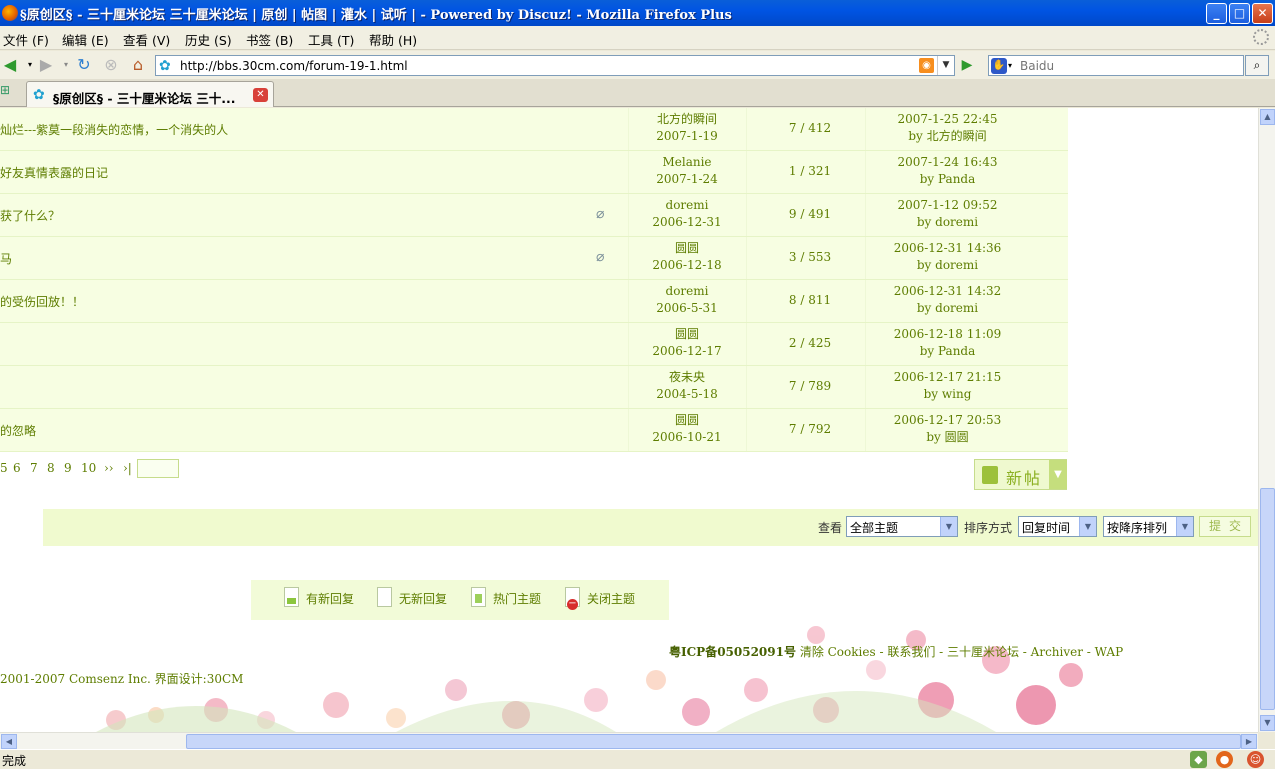 This screenshot has height=769, width=1275. Describe the element at coordinates (17, 468) in the screenshot. I see `page-link-6: 6` at that location.